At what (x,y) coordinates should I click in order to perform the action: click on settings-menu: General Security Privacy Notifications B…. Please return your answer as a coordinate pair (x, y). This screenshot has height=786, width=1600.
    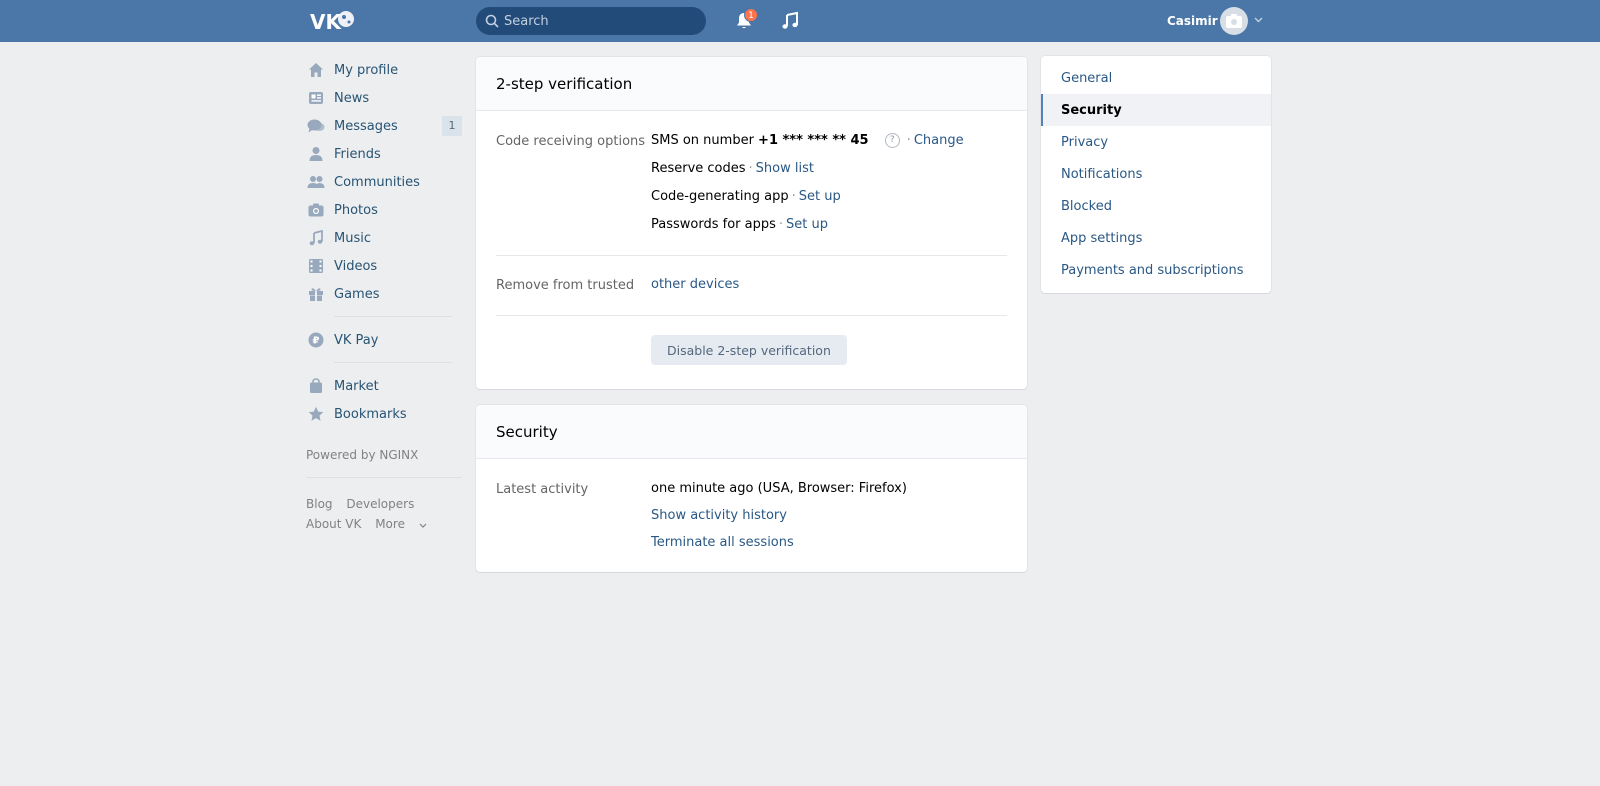
    Looking at the image, I should click on (1156, 174).